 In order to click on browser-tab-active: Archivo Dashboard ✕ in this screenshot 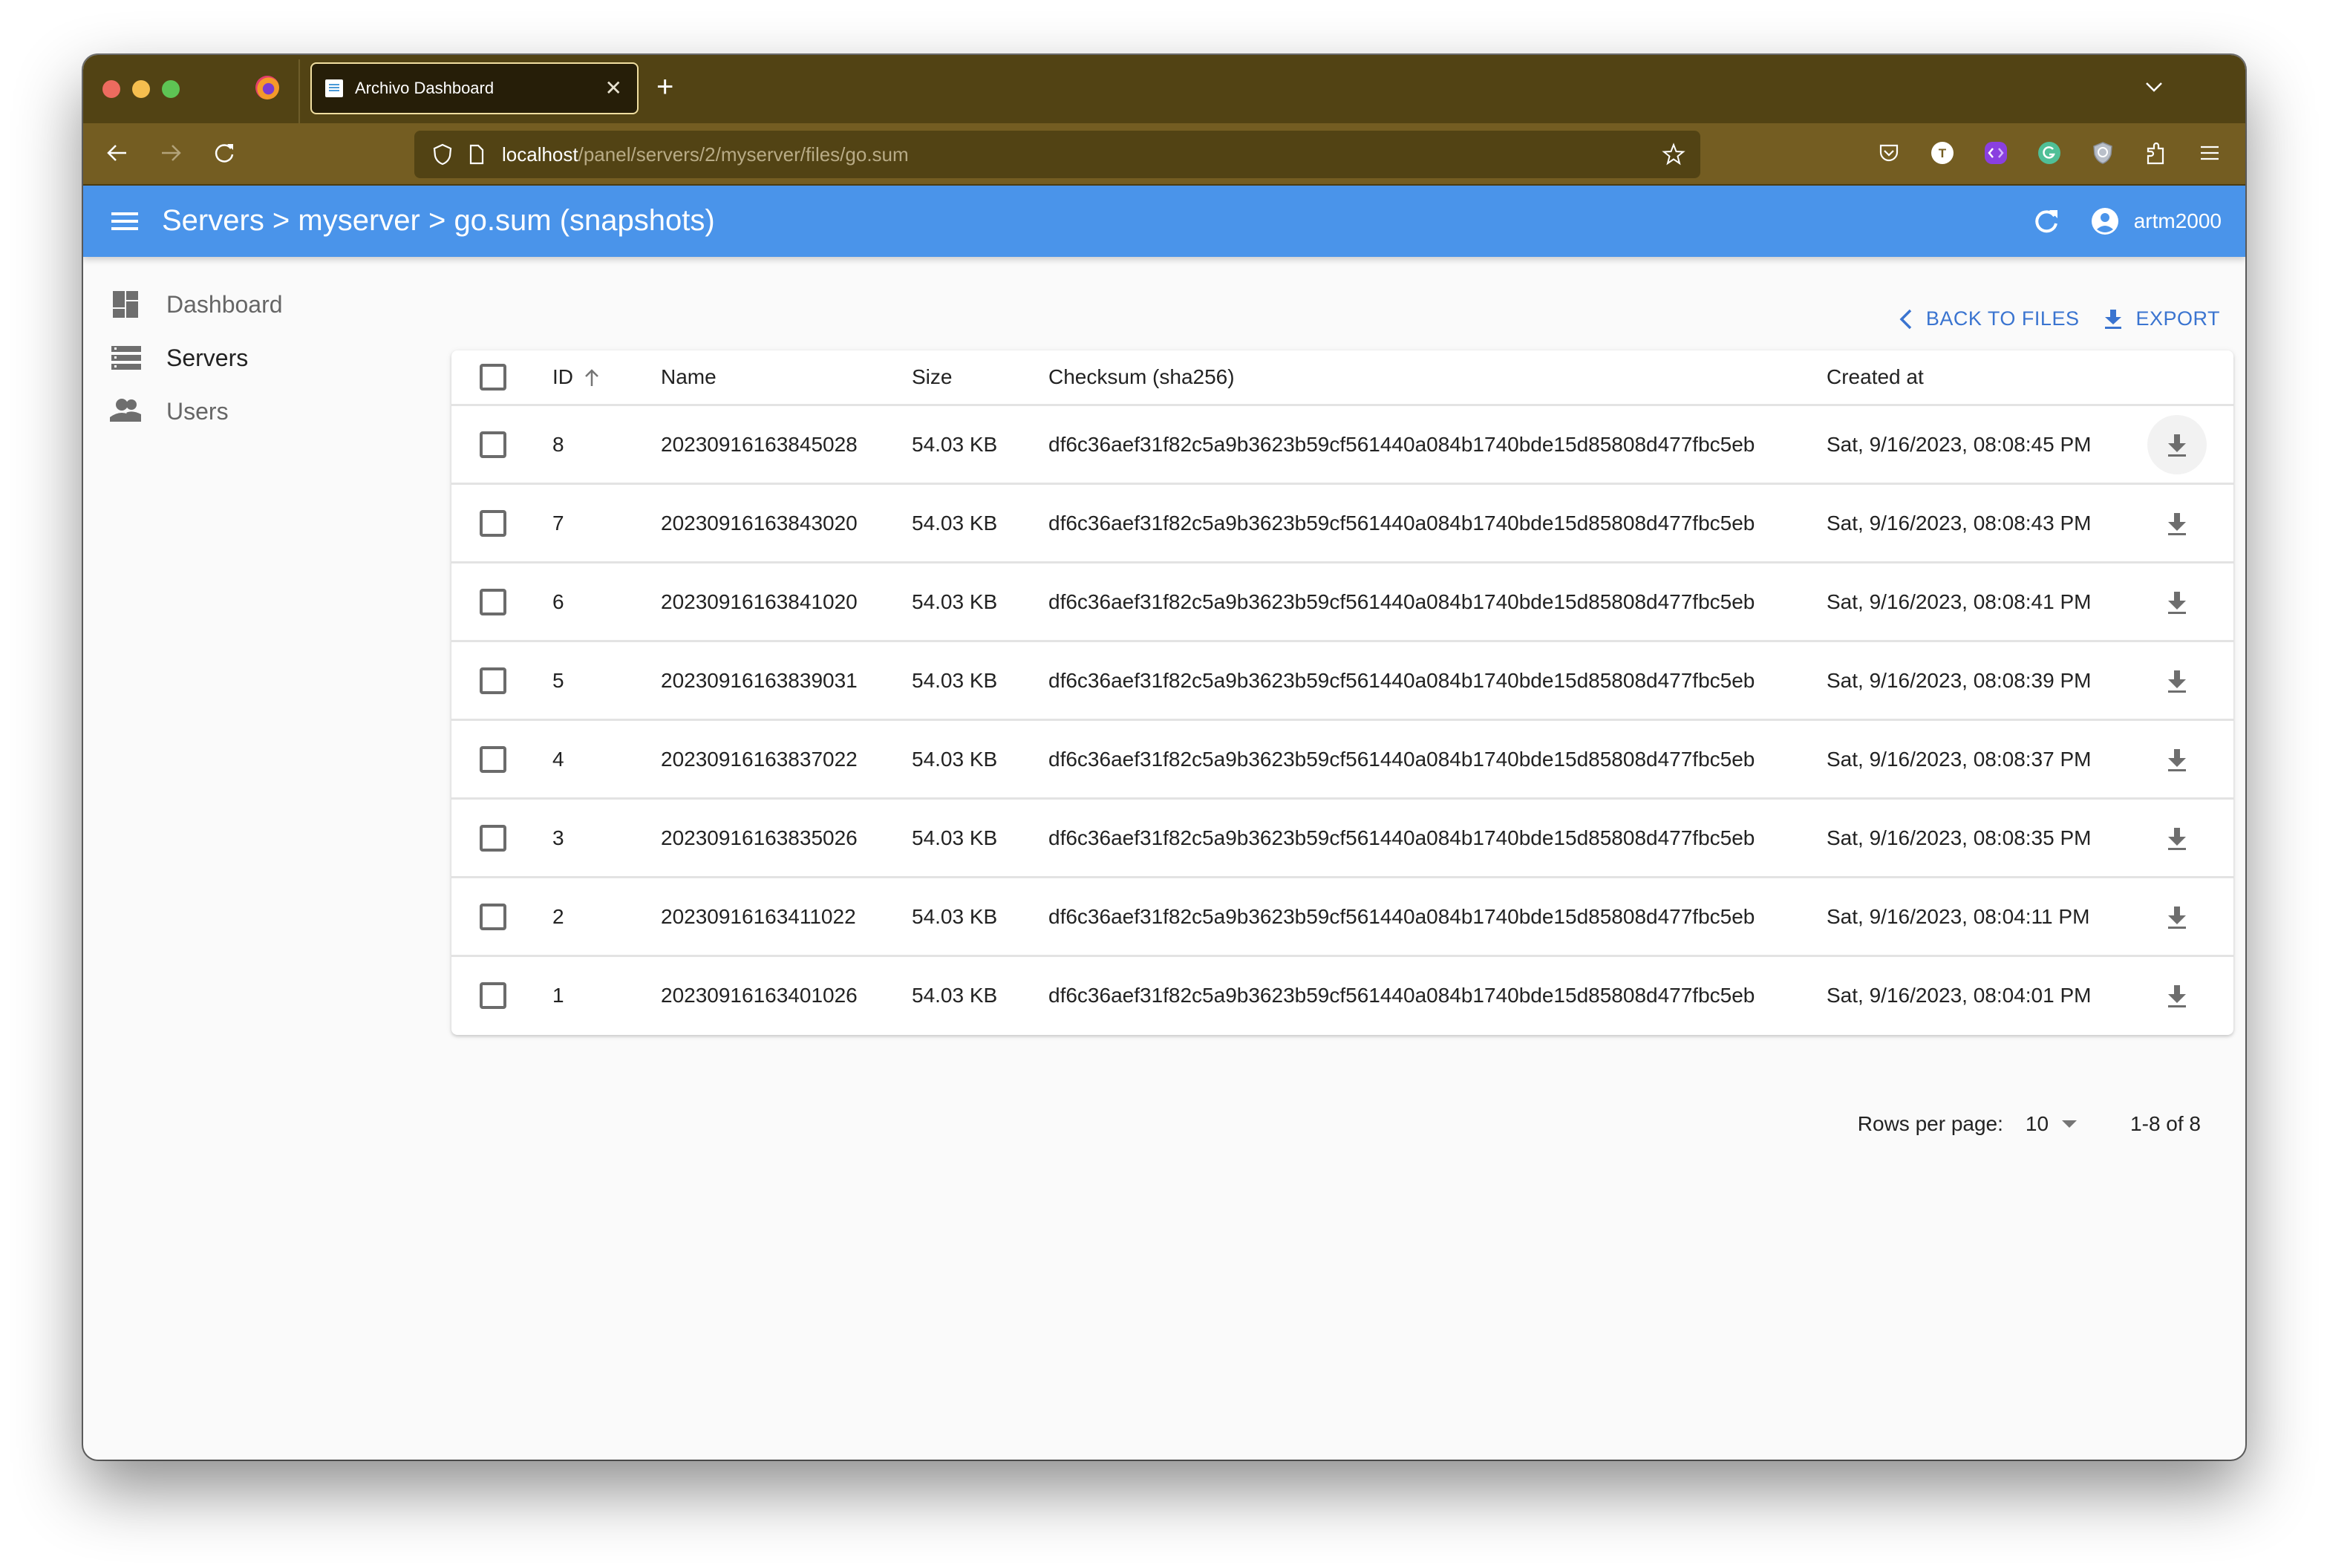, I will do `click(474, 88)`.